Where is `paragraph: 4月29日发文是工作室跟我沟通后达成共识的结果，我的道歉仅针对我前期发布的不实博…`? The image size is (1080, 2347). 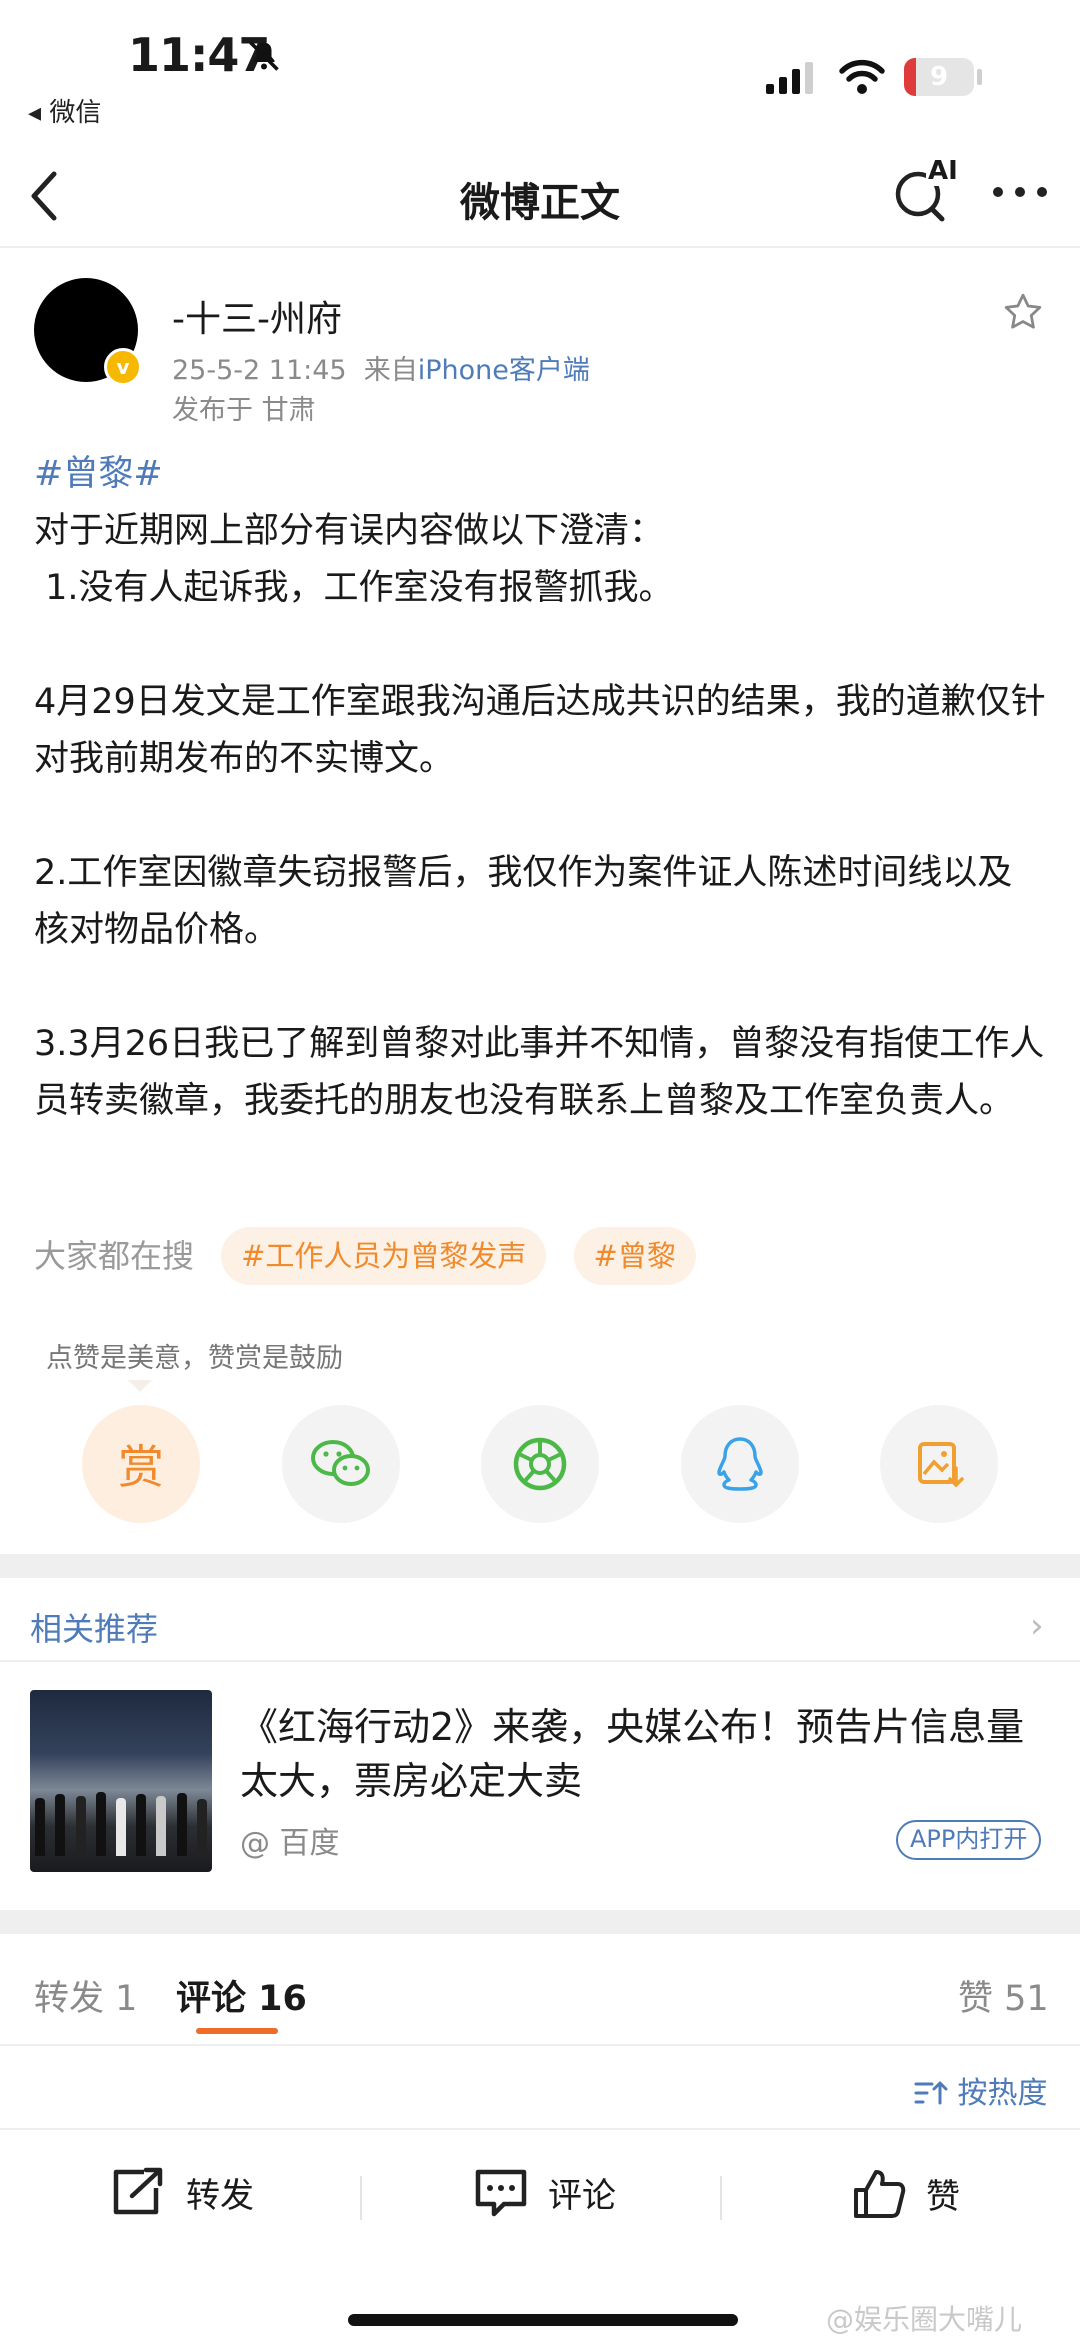
paragraph: 4月29日发文是工作室跟我沟通后达成共识的结果，我的道歉仅针对我前期发布的不实博… is located at coordinates (540, 730).